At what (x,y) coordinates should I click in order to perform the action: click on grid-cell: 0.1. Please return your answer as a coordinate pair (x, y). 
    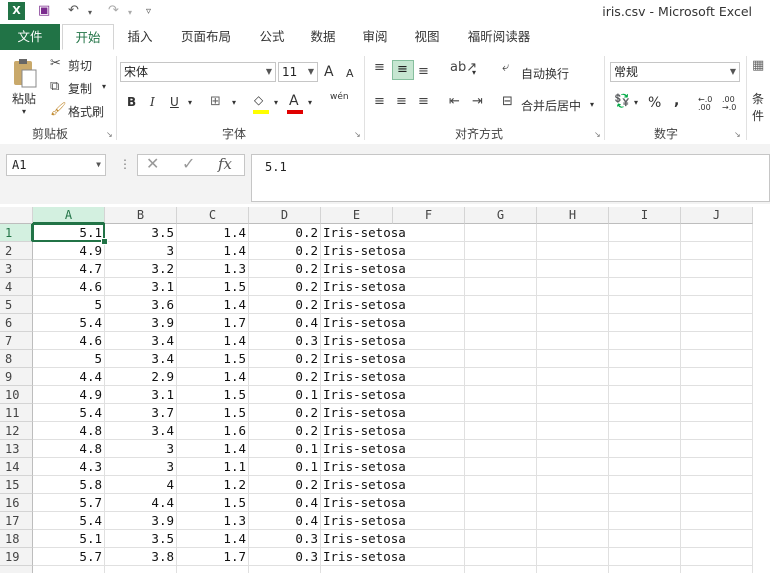
    Looking at the image, I should click on (285, 467).